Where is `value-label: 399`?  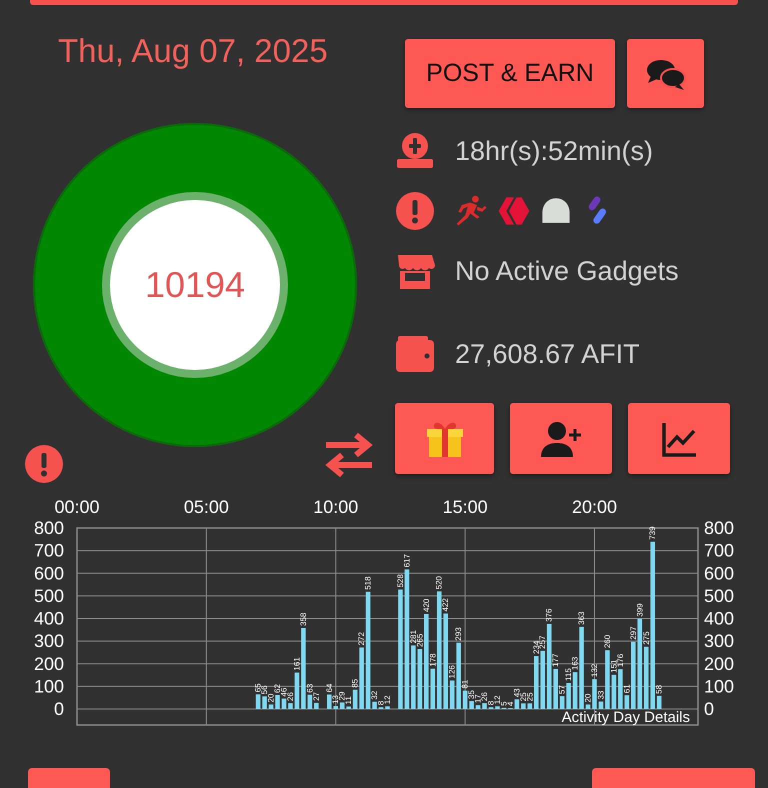
value-label: 399 is located at coordinates (639, 610).